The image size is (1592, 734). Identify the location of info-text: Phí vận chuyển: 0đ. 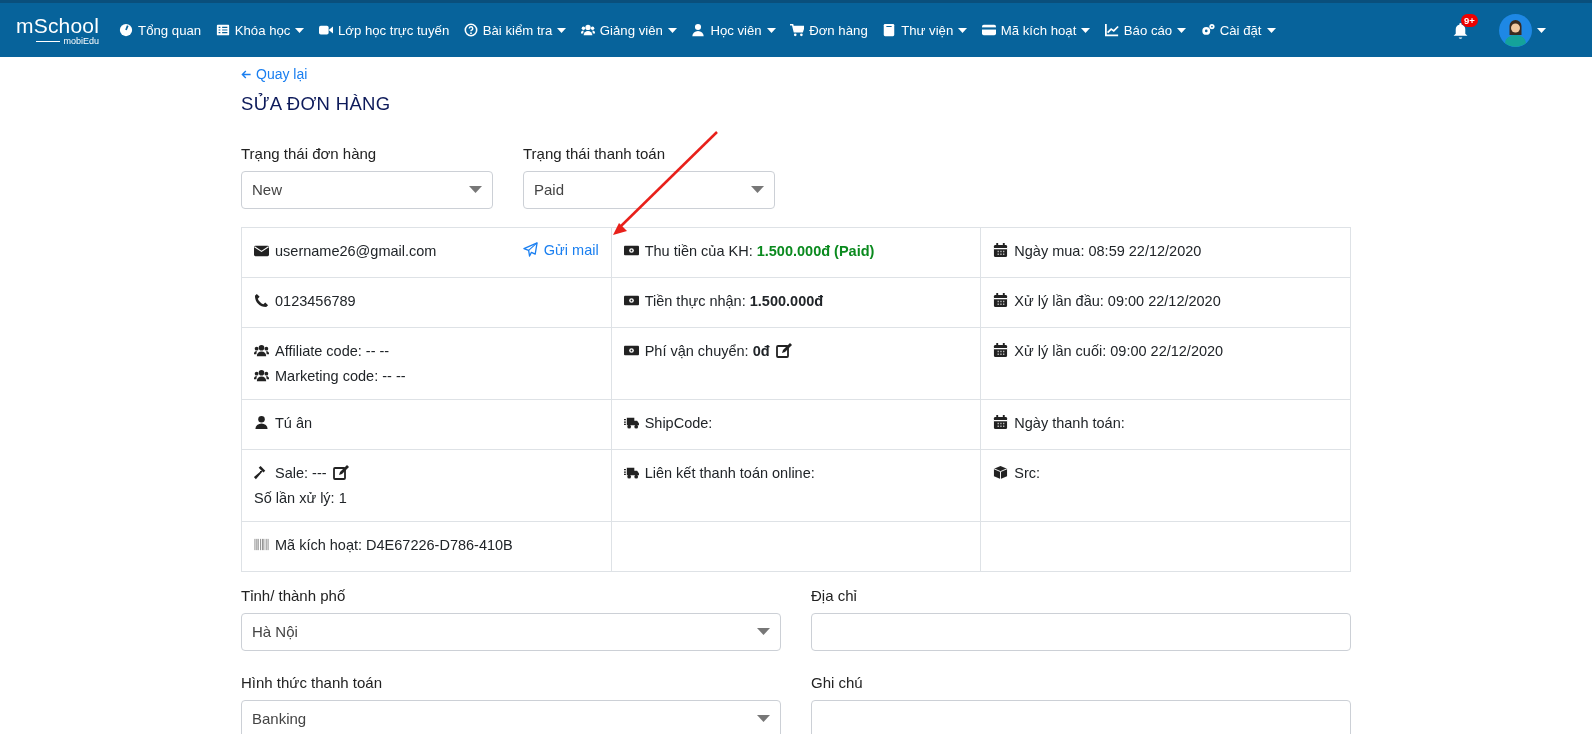
(707, 350).